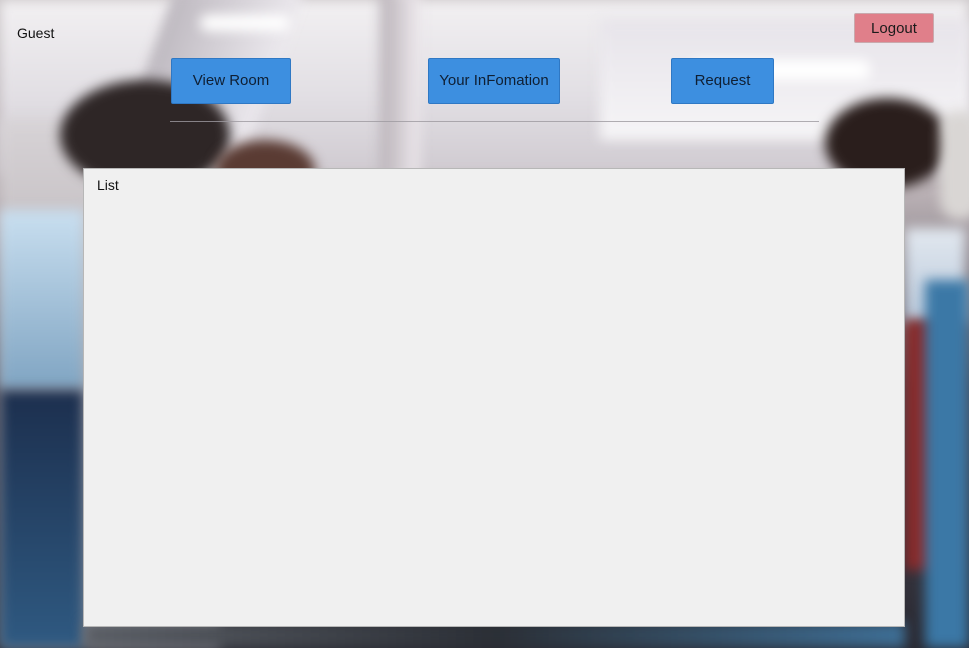  I want to click on logout-button: Logout, so click(894, 28).